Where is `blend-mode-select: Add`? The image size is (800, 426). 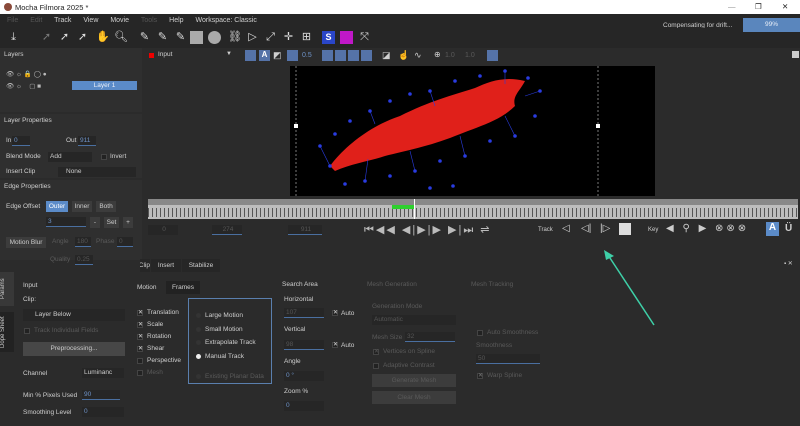
blend-mode-select: Add is located at coordinates (70, 157).